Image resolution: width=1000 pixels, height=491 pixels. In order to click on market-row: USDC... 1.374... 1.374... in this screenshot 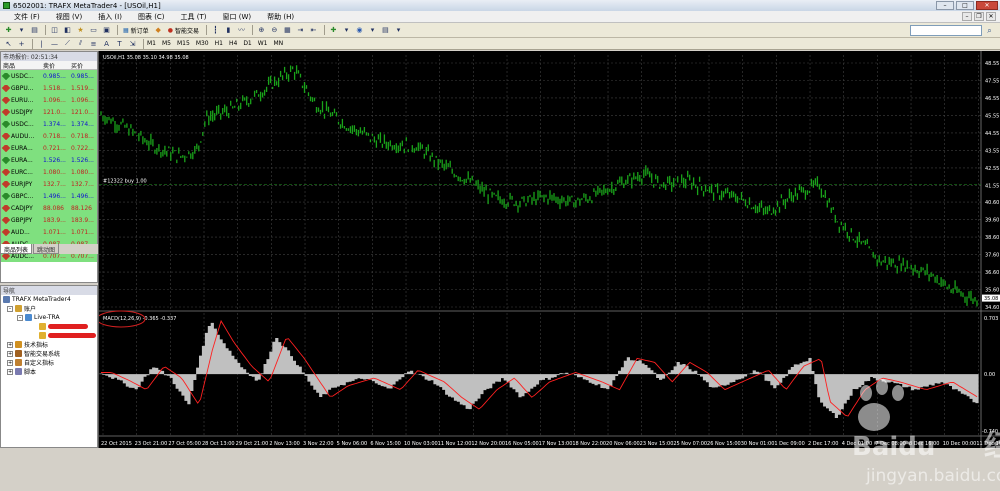, I will do `click(49, 124)`.